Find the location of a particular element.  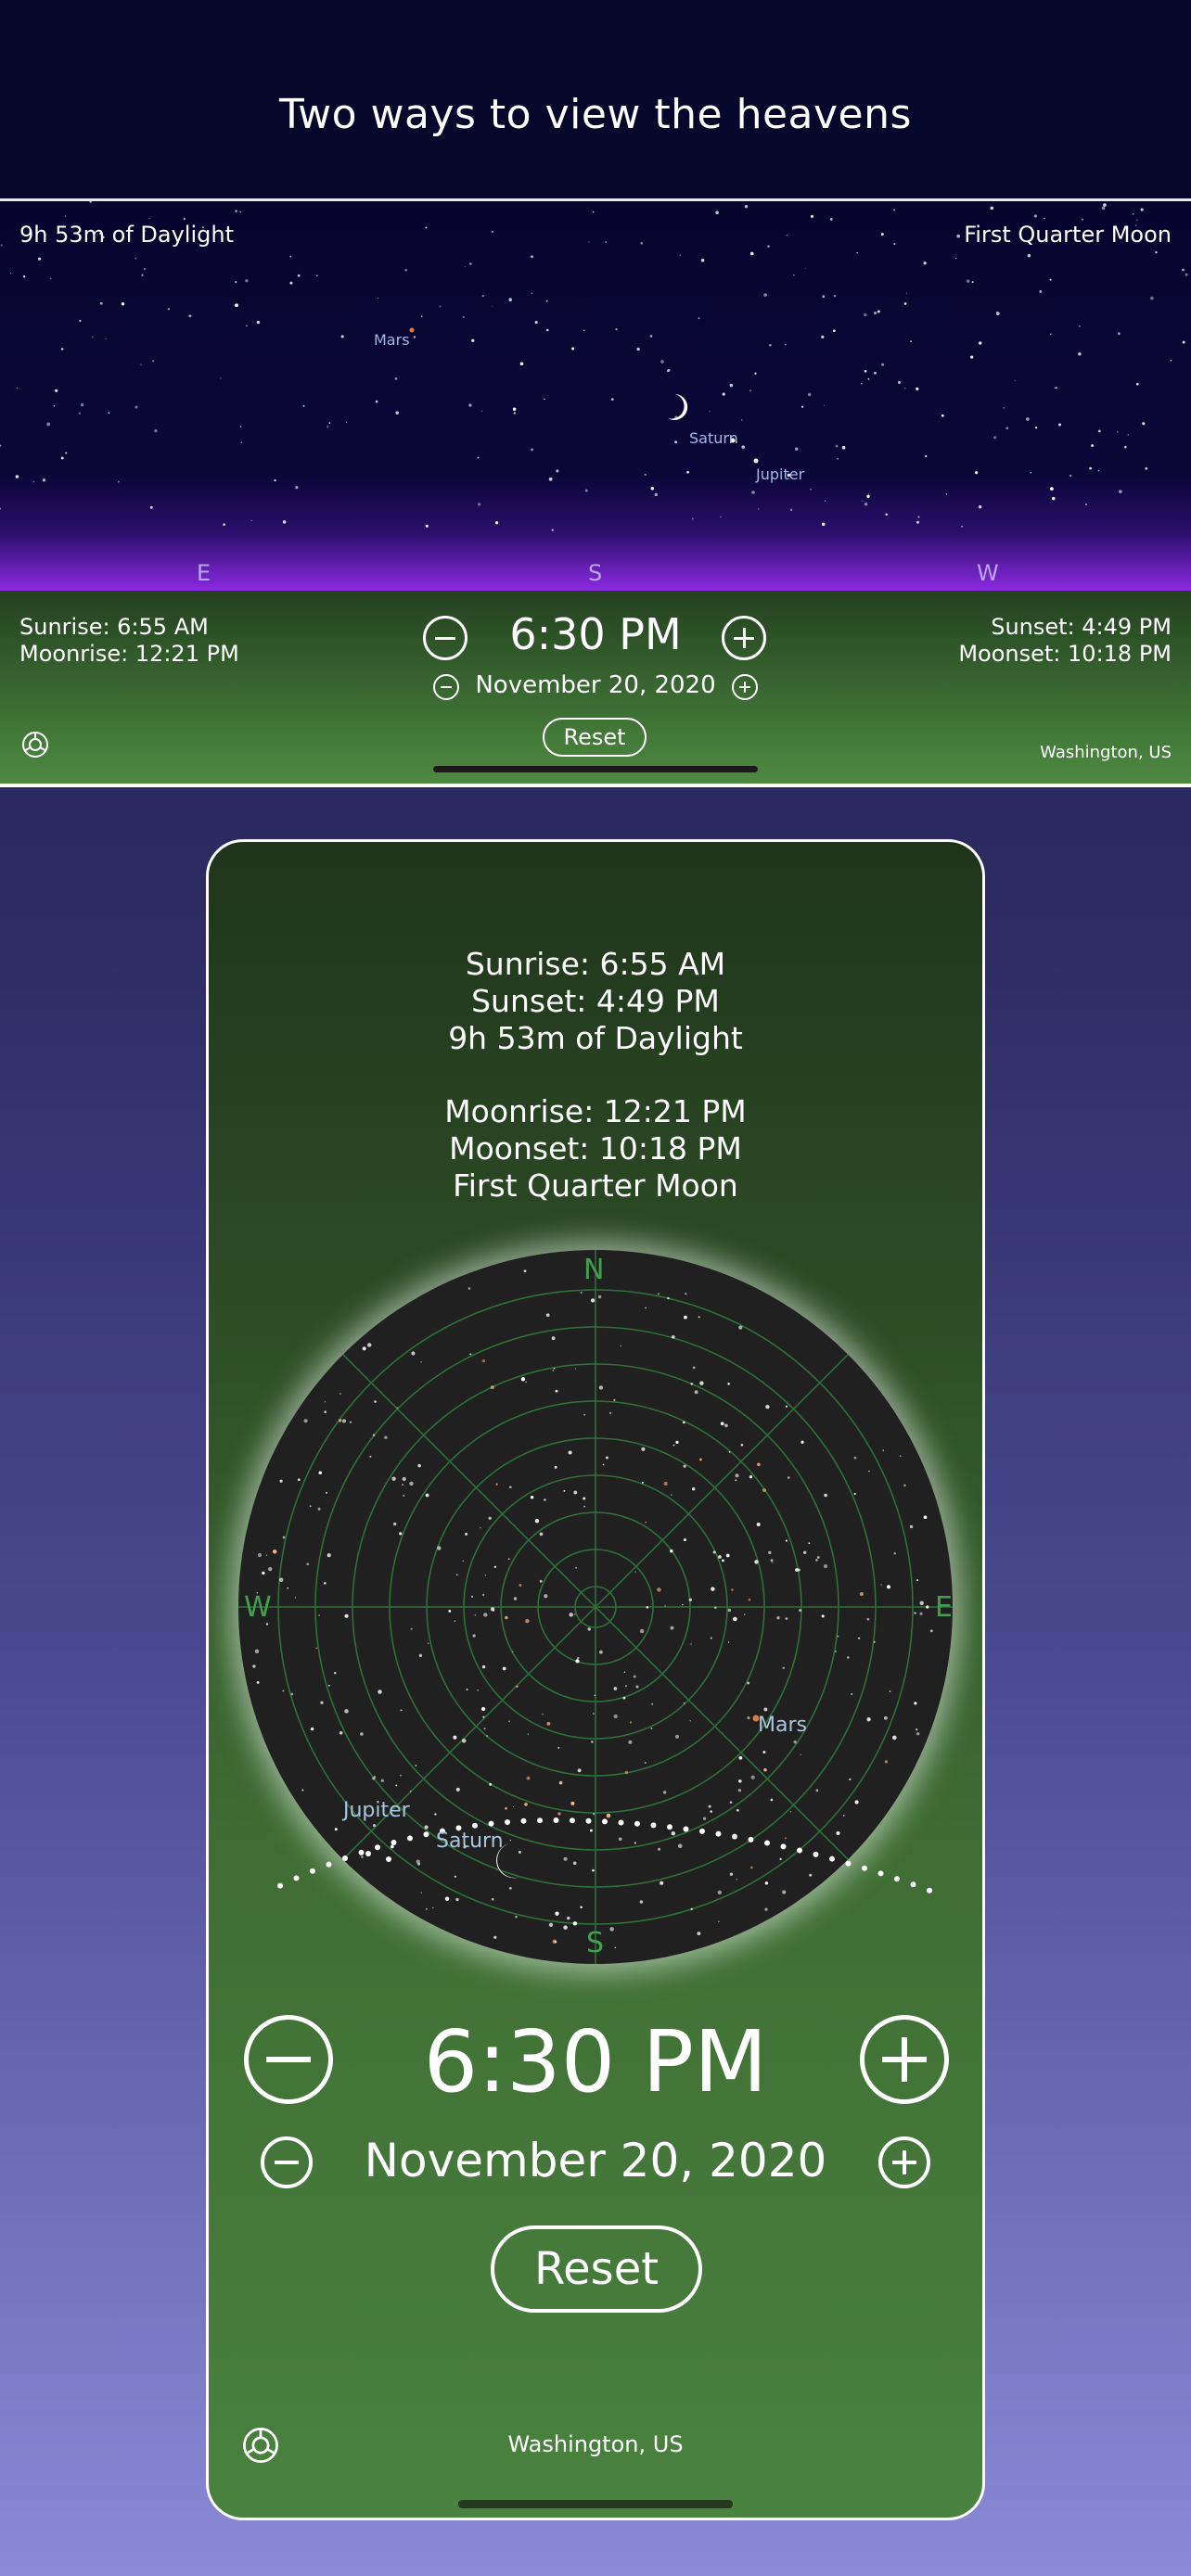

date-display: November 20, 2020 is located at coordinates (595, 2160).